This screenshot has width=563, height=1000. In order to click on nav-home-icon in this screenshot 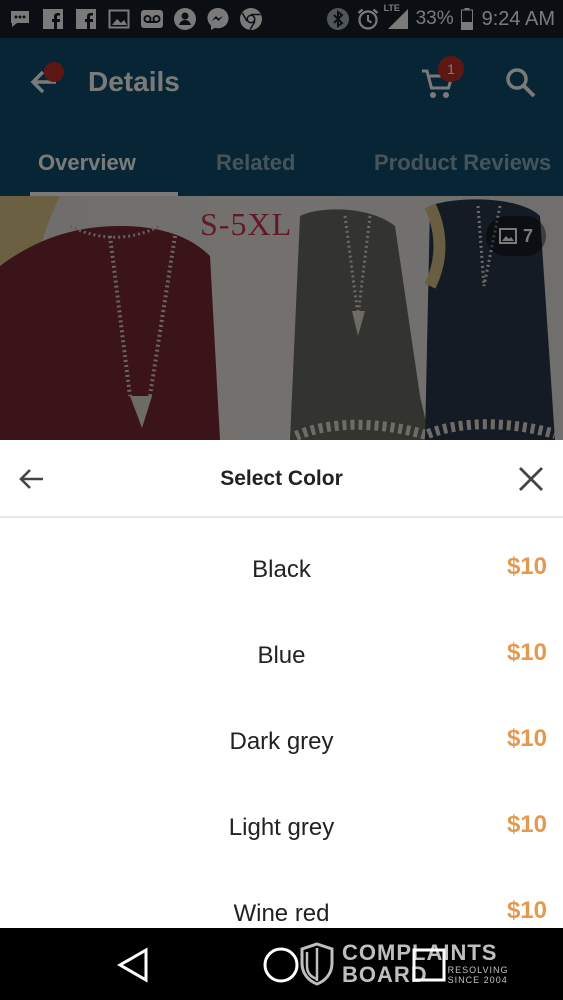, I will do `click(281, 965)`.